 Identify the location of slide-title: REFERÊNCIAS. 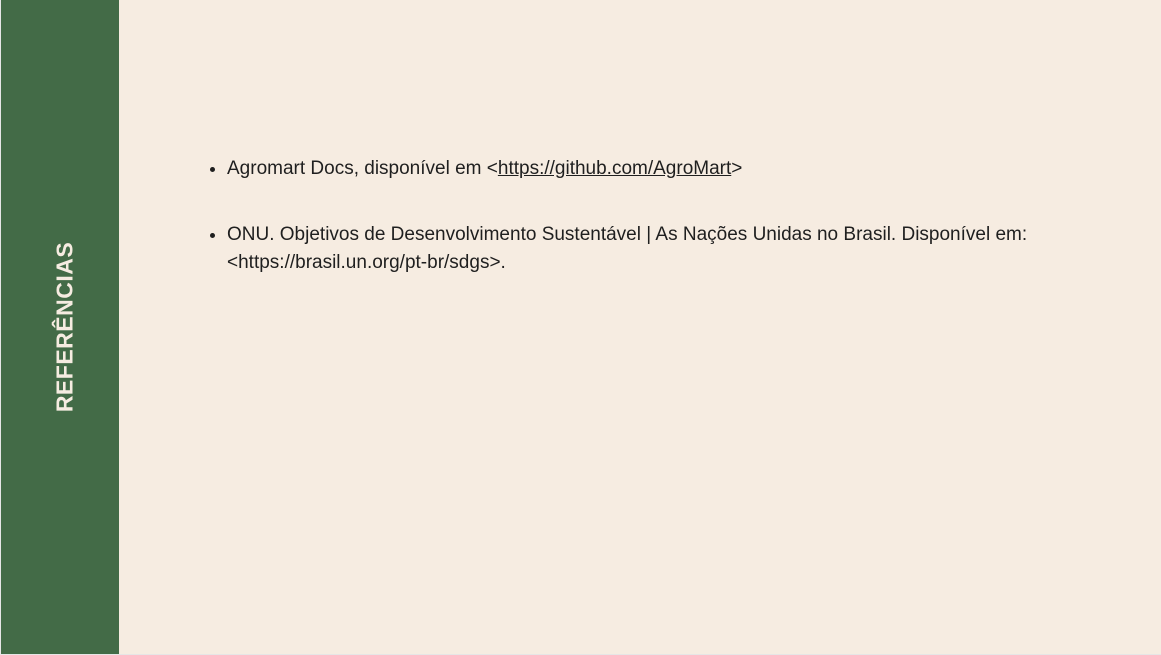
(64, 327).